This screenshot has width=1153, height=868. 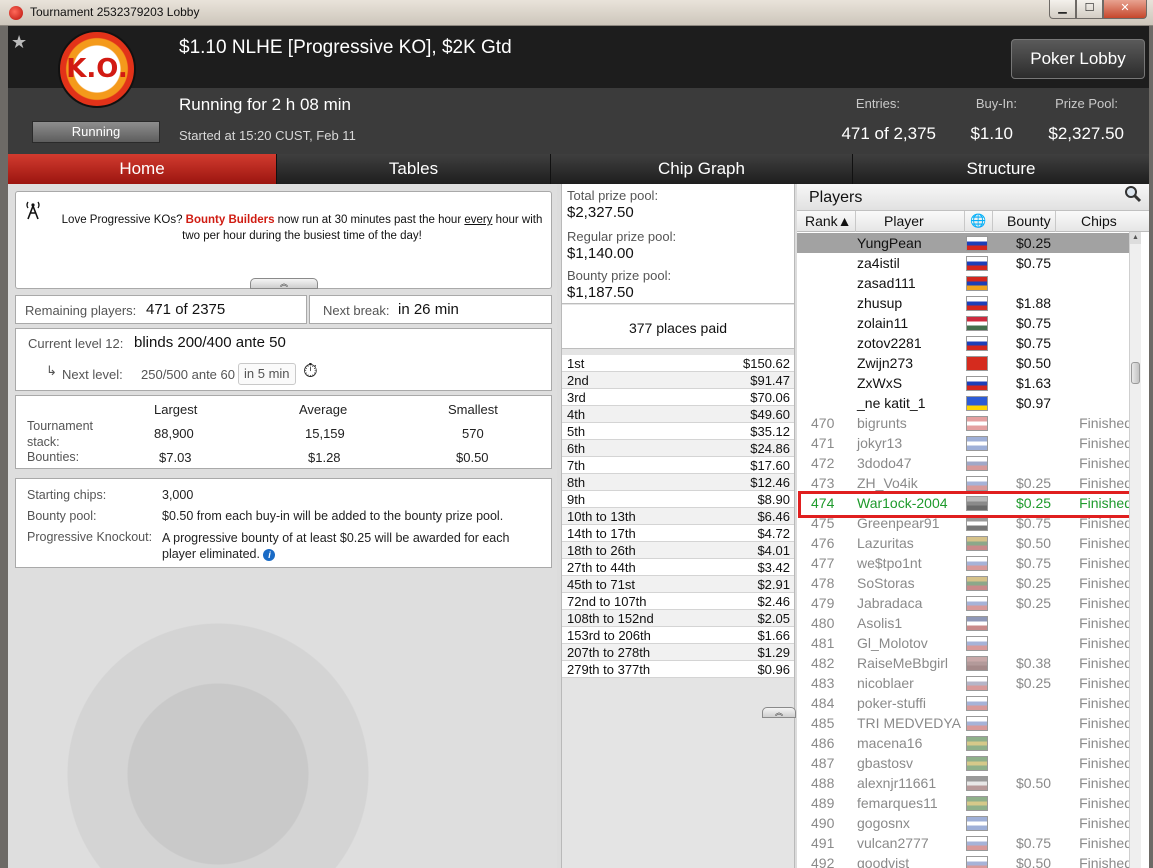 What do you see at coordinates (882, 423) in the screenshot?
I see `player-name: bigrunts` at bounding box center [882, 423].